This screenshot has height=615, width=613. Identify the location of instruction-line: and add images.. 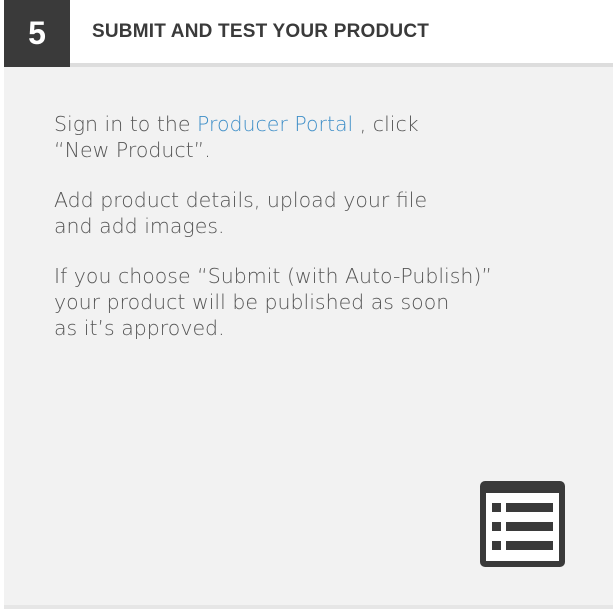
(139, 226).